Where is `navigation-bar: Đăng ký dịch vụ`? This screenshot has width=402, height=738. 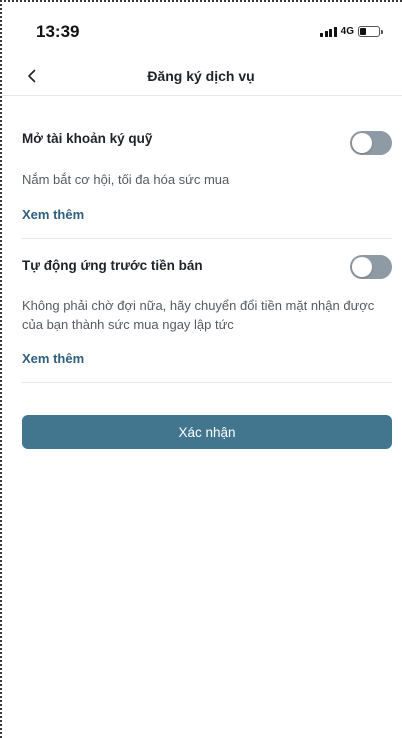
navigation-bar: Đăng ký dịch vụ is located at coordinates (201, 79).